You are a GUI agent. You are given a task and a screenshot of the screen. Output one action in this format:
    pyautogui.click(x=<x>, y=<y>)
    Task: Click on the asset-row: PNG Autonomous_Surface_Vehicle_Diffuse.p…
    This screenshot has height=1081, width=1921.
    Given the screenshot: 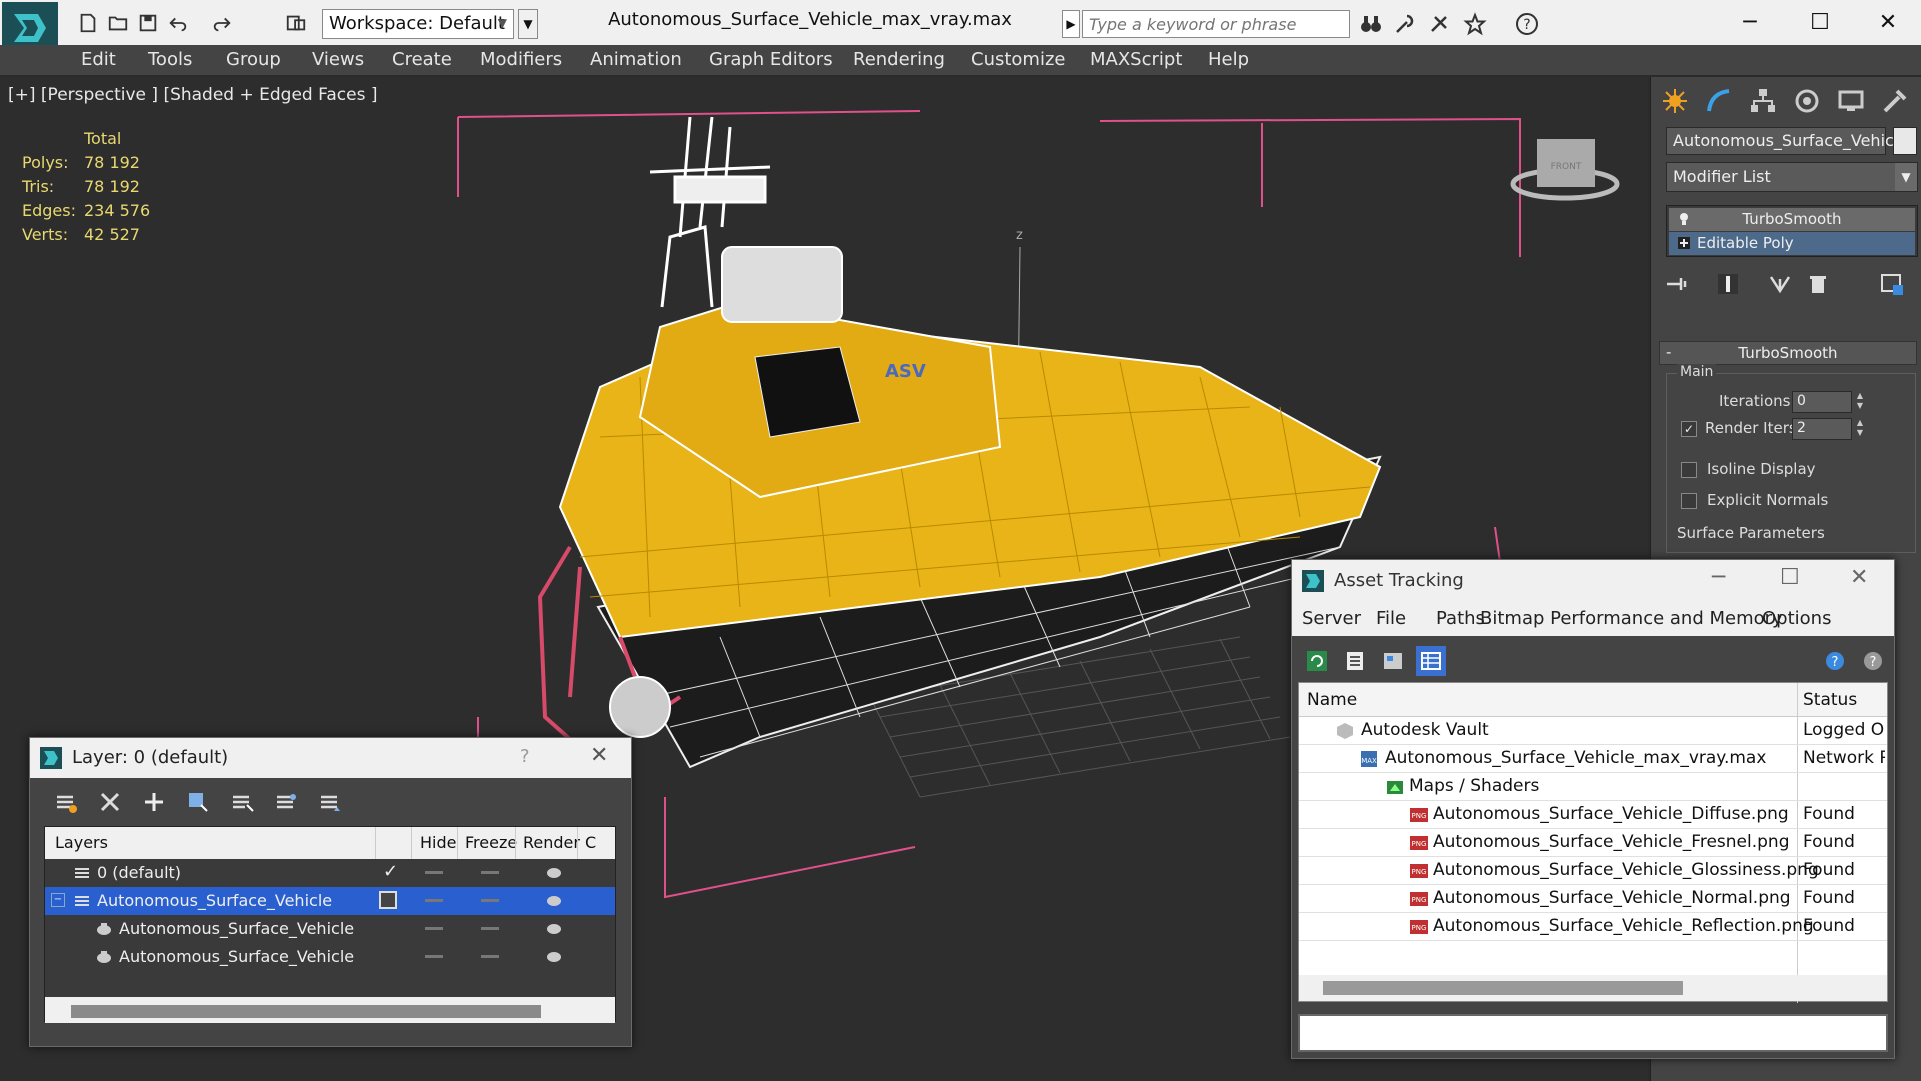 What is the action you would take?
    pyautogui.click(x=1593, y=815)
    